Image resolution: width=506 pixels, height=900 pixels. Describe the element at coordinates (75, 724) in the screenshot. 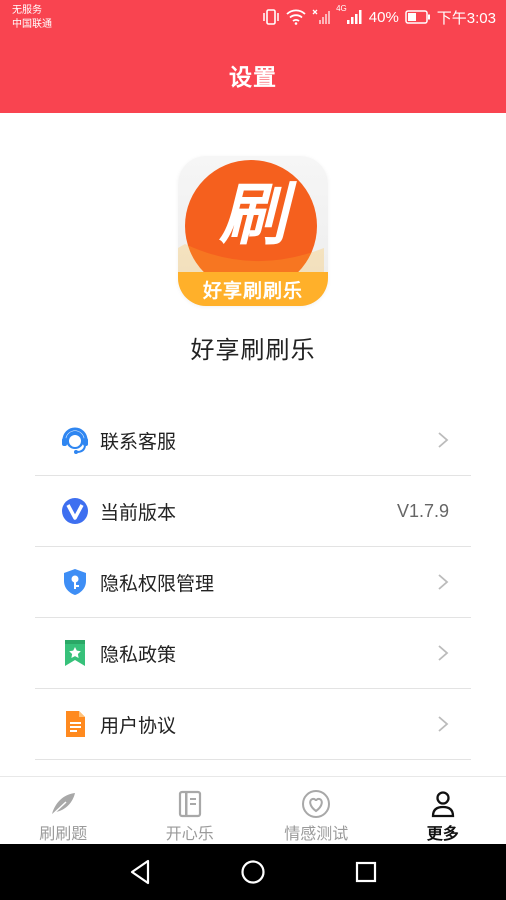

I see `document-icon` at that location.